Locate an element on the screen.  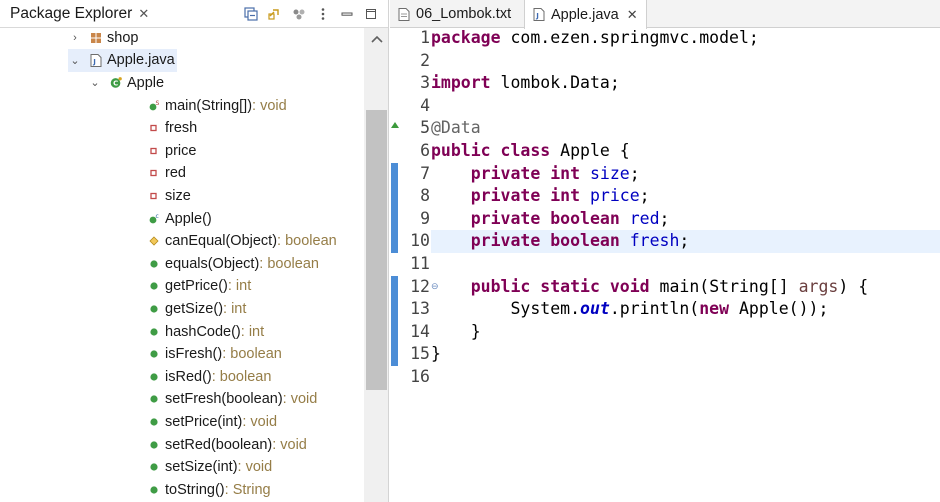
tree-item-label: getPrice() is located at coordinates (196, 286).